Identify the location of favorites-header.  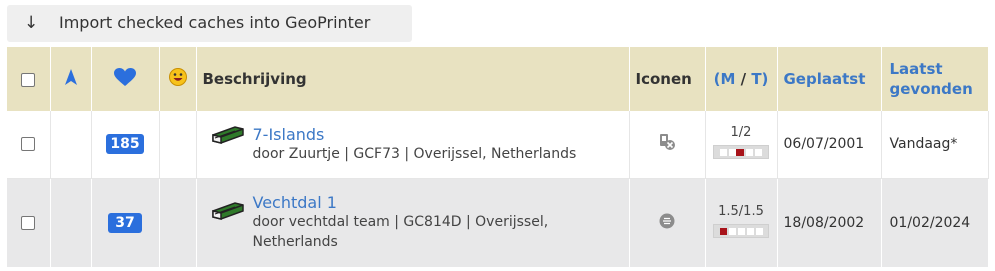
(125, 79).